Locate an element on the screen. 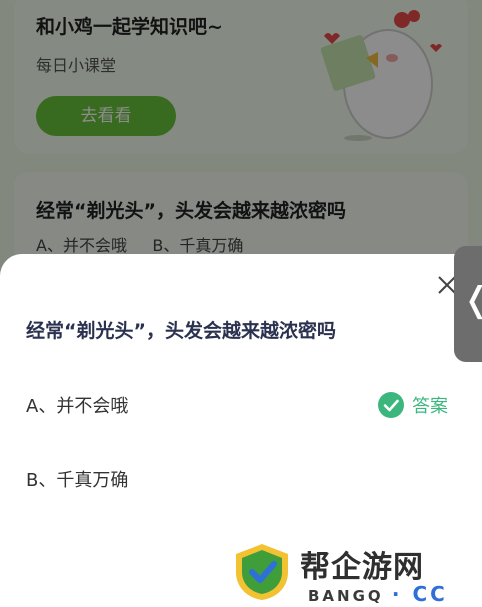 The width and height of the screenshot is (482, 607). watermark-domain-text: BANGQ is located at coordinates (346, 596).